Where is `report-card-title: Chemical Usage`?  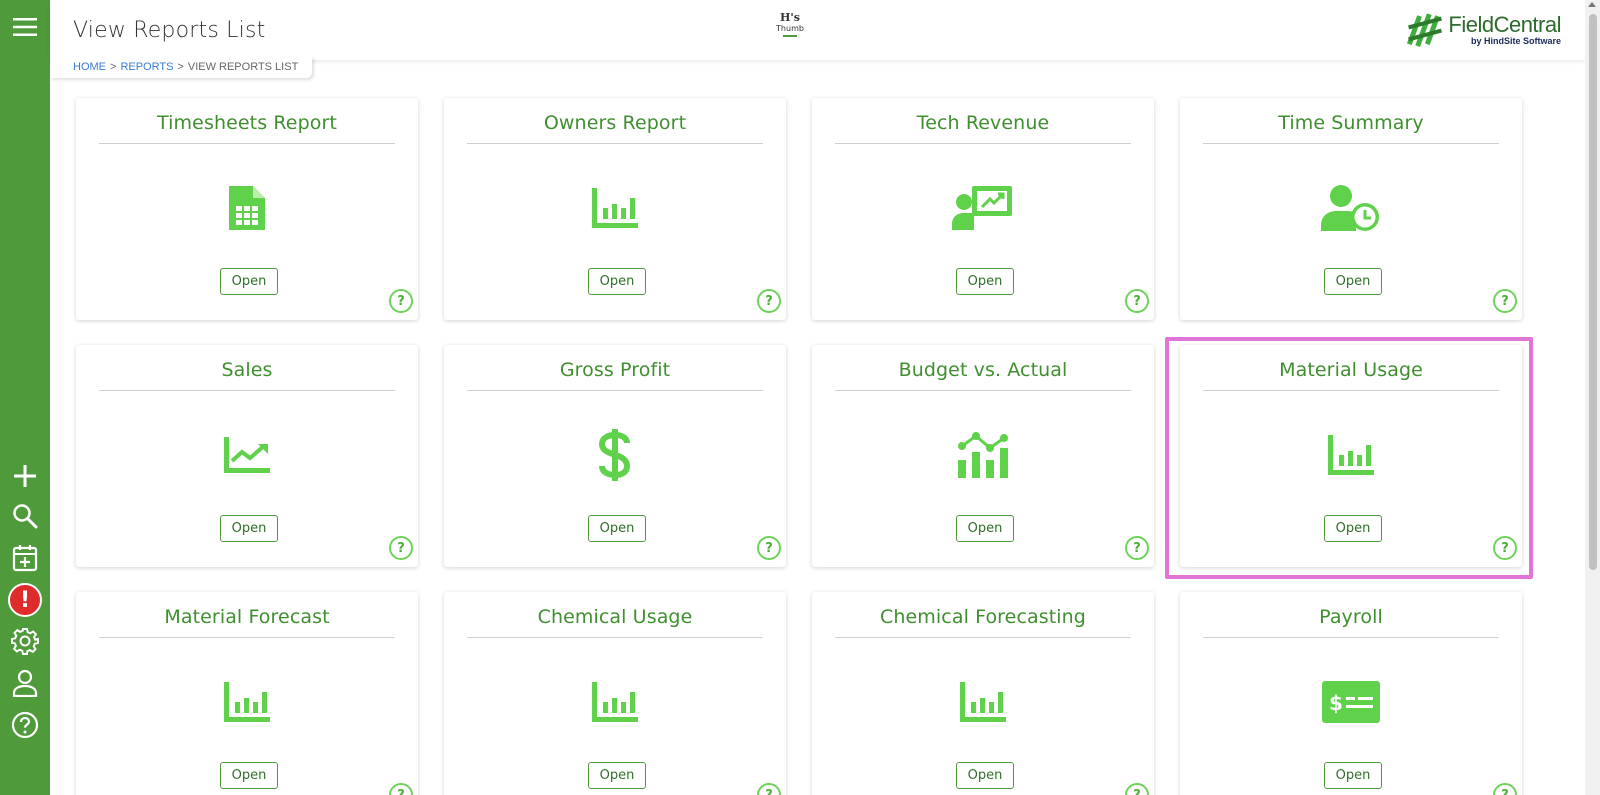
report-card-title: Chemical Usage is located at coordinates (615, 620).